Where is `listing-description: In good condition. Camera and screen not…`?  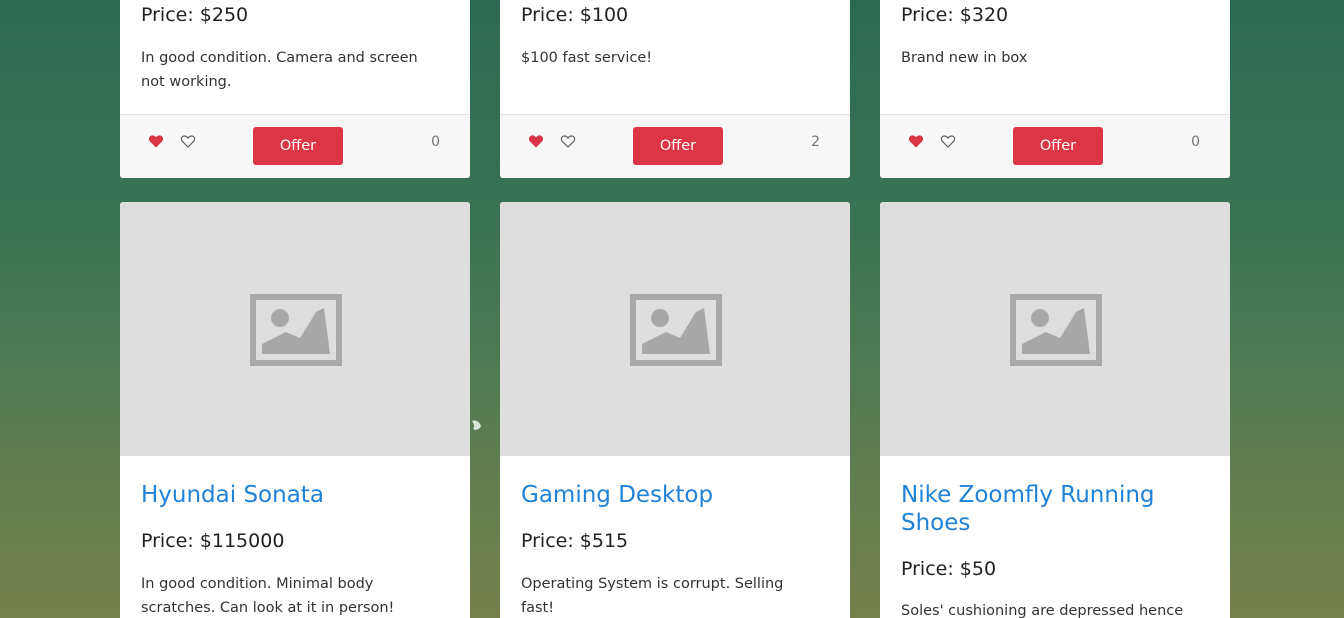 listing-description: In good condition. Camera and screen not… is located at coordinates (279, 70).